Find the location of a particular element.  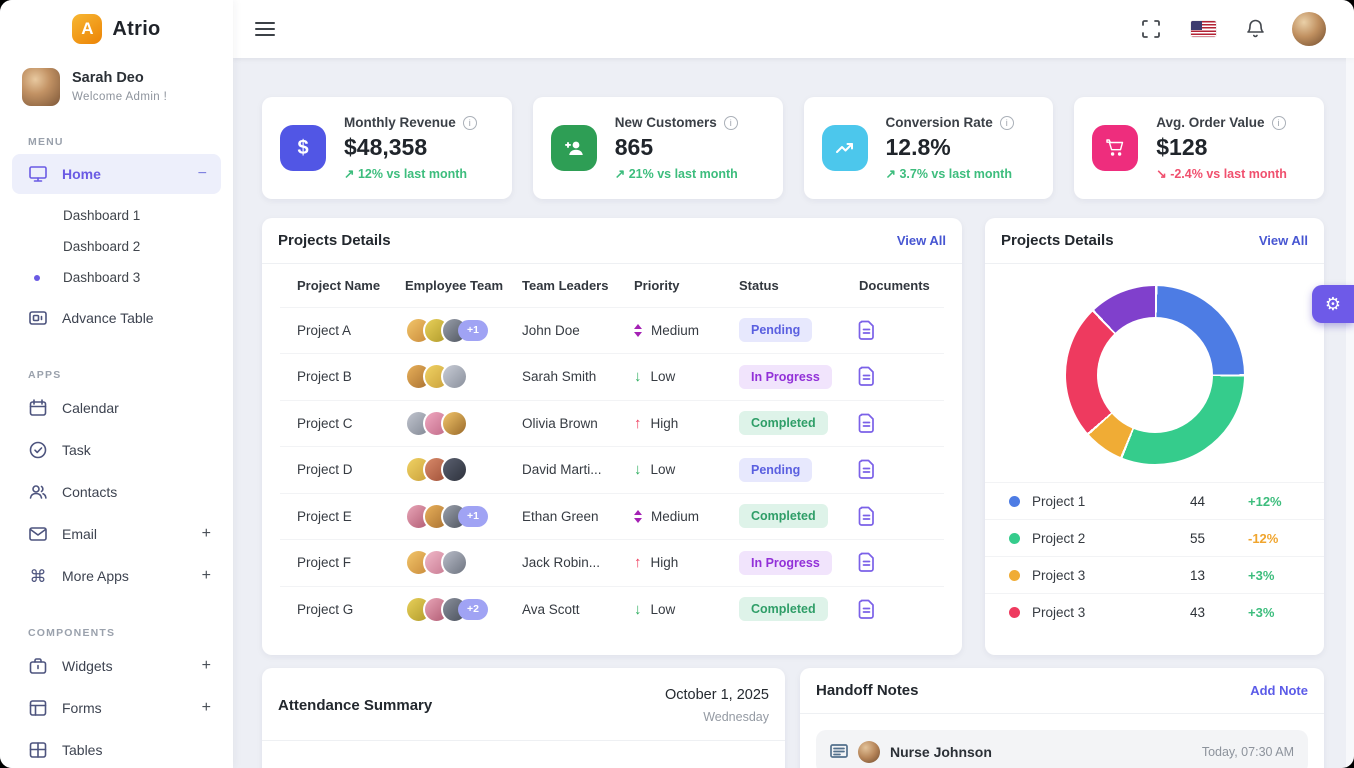

language-flag-icon is located at coordinates (1203, 29).